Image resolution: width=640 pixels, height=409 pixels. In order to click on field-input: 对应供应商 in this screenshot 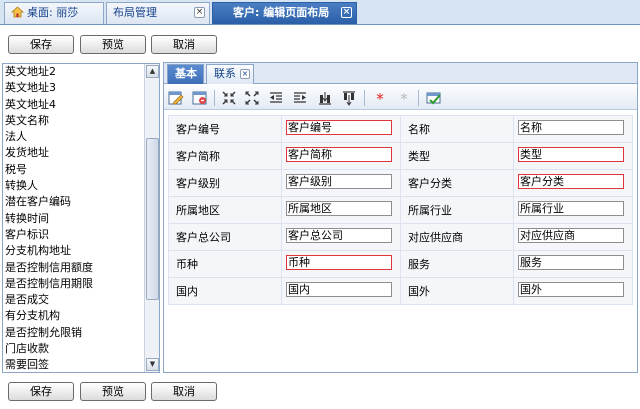, I will do `click(570, 235)`.